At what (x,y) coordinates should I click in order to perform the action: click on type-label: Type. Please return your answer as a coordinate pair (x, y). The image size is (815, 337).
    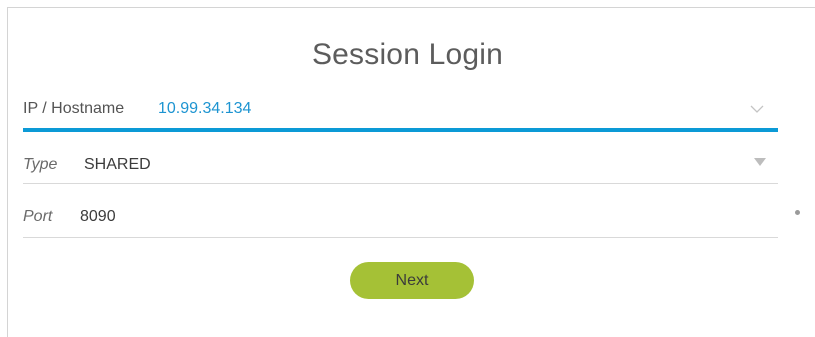
    Looking at the image, I should click on (40, 164).